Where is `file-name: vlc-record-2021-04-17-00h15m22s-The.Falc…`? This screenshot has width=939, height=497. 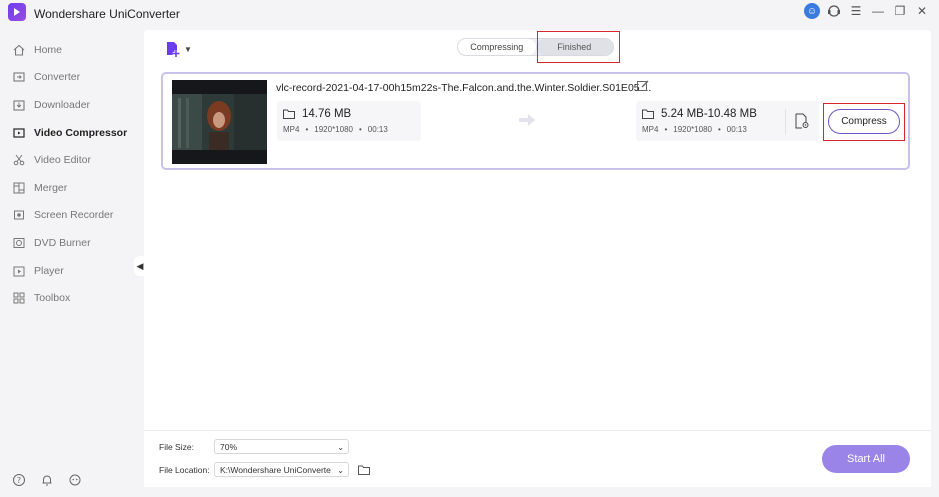 file-name: vlc-record-2021-04-17-00h15m22s-The.Falc… is located at coordinates (464, 88).